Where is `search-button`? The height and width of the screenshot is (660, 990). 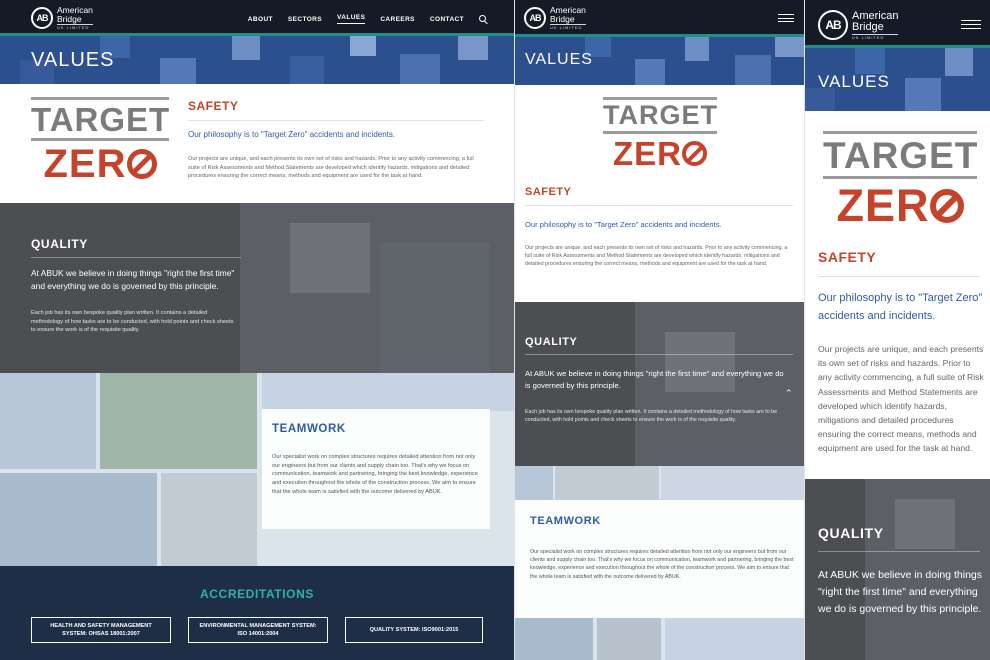 search-button is located at coordinates (483, 19).